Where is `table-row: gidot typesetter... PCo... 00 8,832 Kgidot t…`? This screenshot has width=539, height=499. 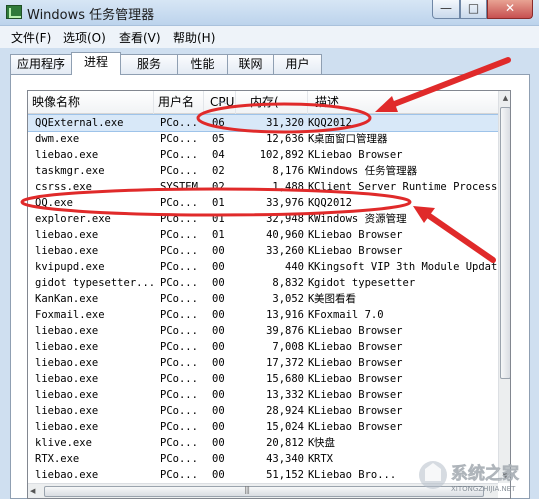
table-row: gidot typesetter... PCo... 00 8,832 Kgidot t… is located at coordinates (263, 283).